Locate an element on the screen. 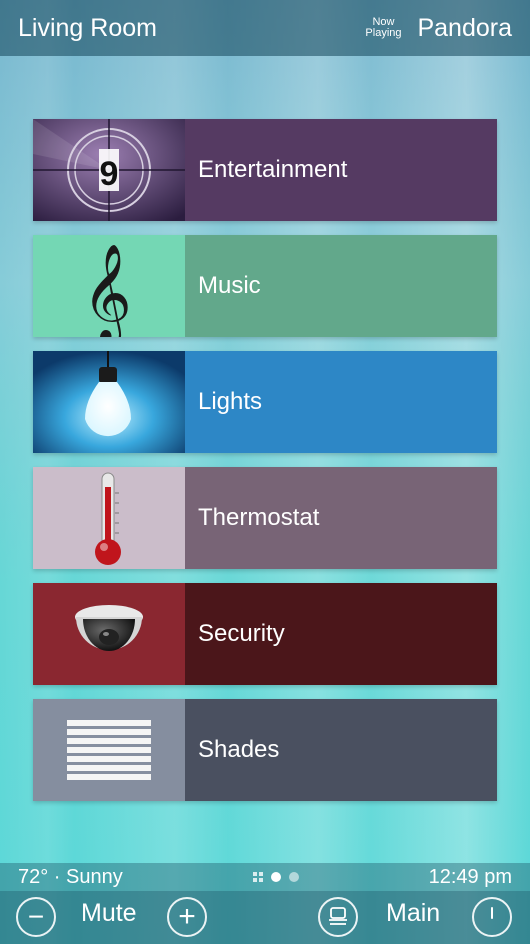  clock-text: 12:49 pm is located at coordinates (470, 876).